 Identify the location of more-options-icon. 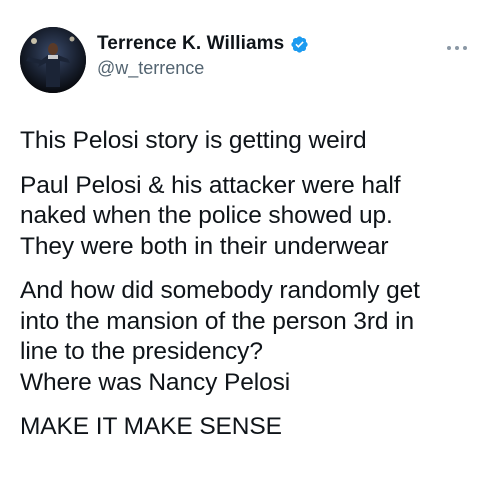
(457, 48).